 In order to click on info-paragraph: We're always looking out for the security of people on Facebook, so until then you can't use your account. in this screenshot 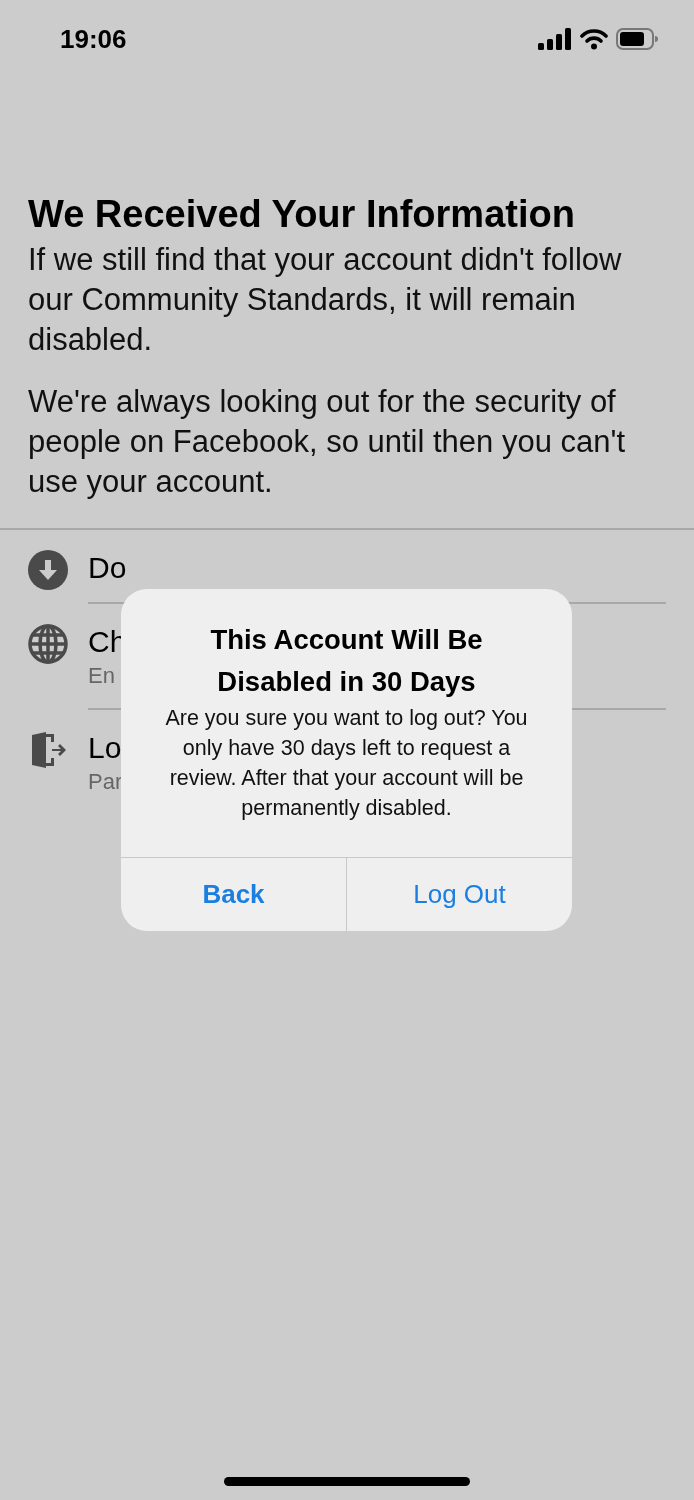, I will do `click(327, 442)`.